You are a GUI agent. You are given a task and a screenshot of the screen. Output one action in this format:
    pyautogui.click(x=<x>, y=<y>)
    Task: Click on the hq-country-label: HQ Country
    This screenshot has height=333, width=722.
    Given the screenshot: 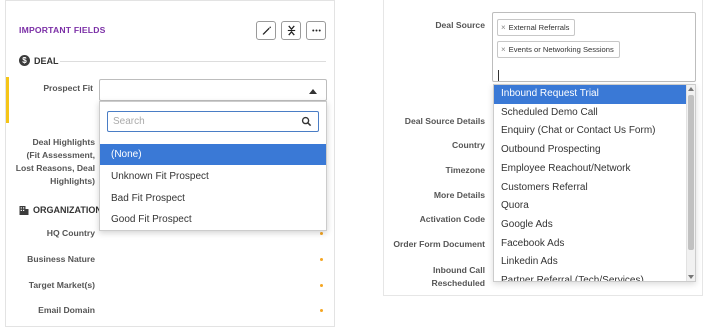 What is the action you would take?
    pyautogui.click(x=70, y=233)
    